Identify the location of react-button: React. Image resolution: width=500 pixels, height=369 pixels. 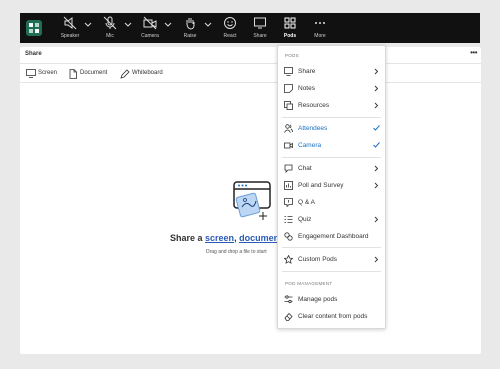
(230, 29).